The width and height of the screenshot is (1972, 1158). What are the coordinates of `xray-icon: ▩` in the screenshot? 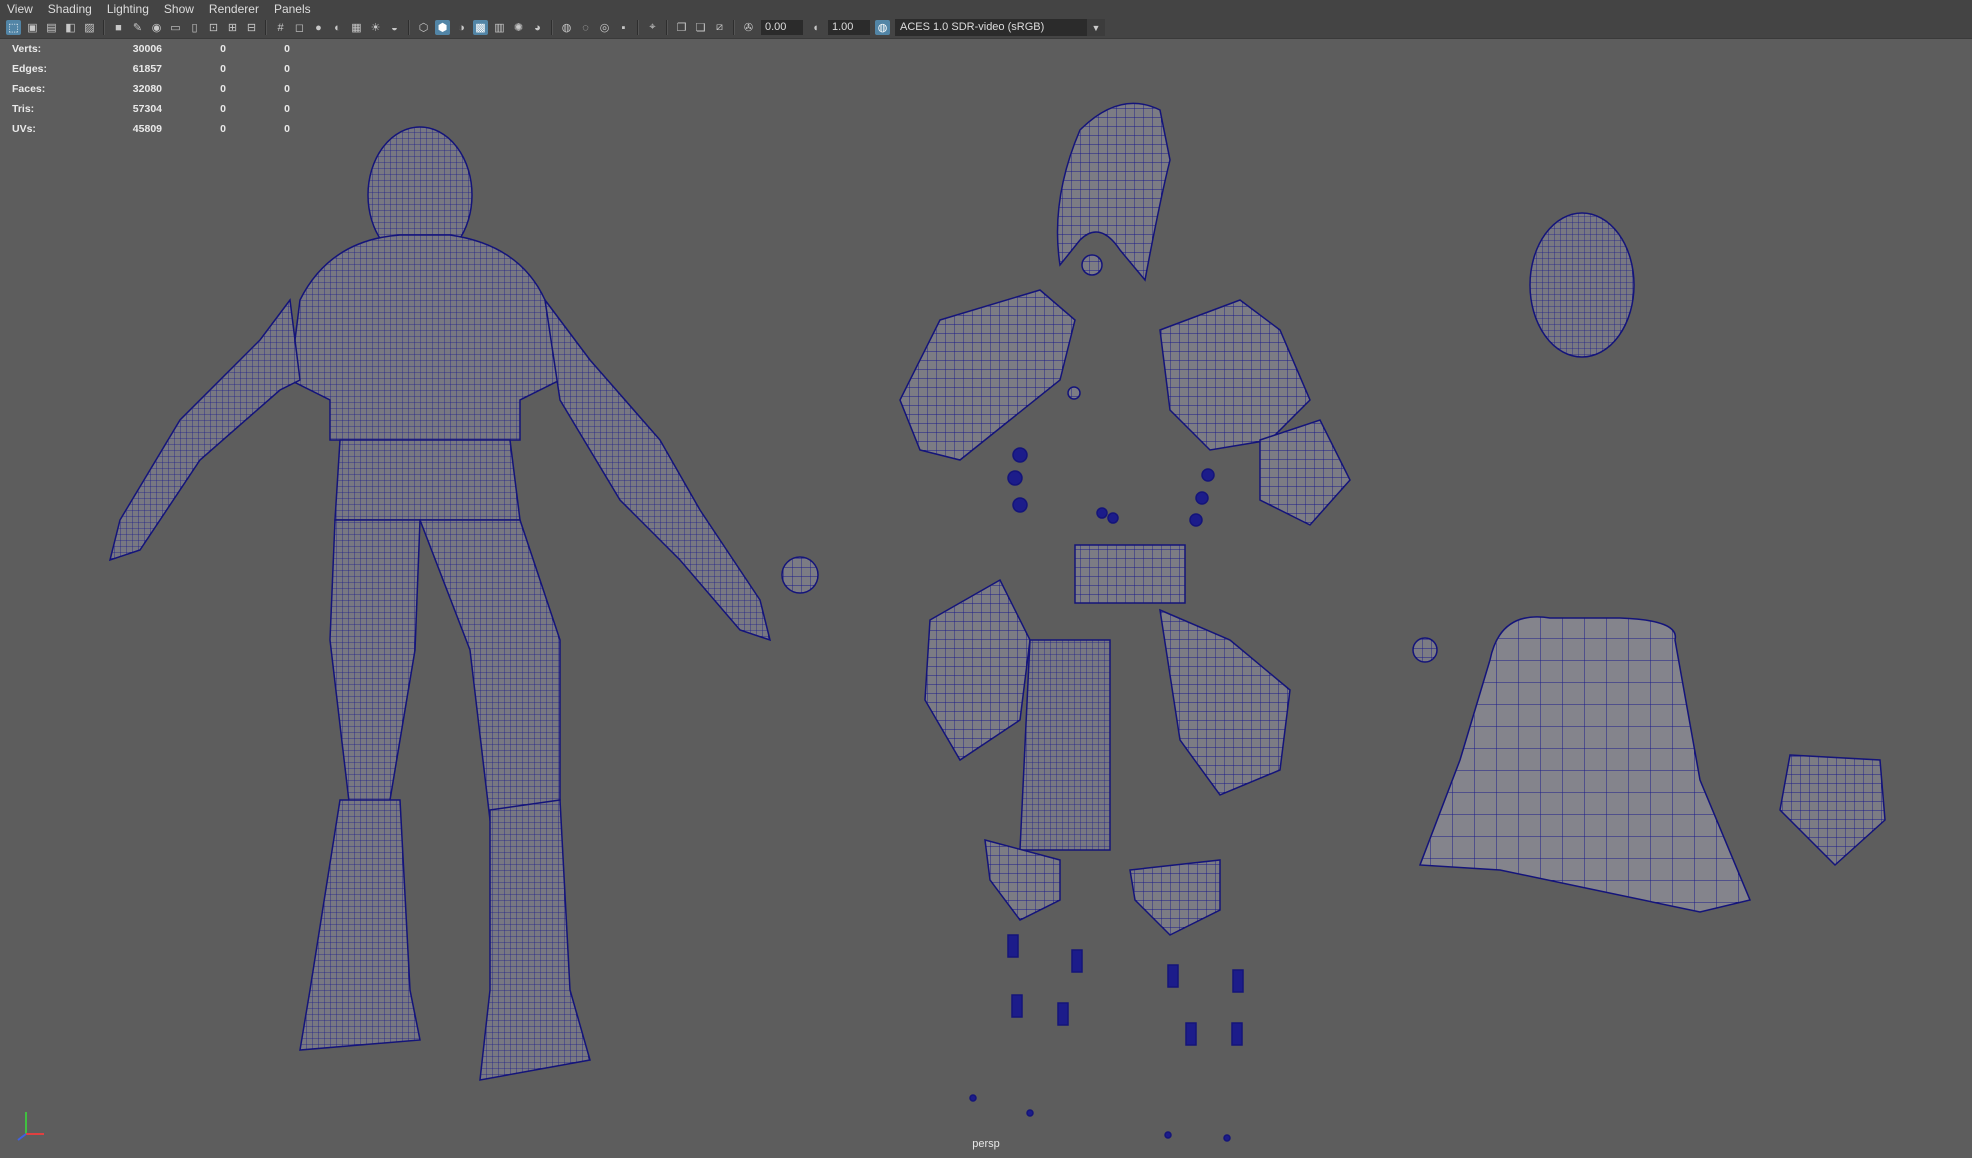 It's located at (480, 27).